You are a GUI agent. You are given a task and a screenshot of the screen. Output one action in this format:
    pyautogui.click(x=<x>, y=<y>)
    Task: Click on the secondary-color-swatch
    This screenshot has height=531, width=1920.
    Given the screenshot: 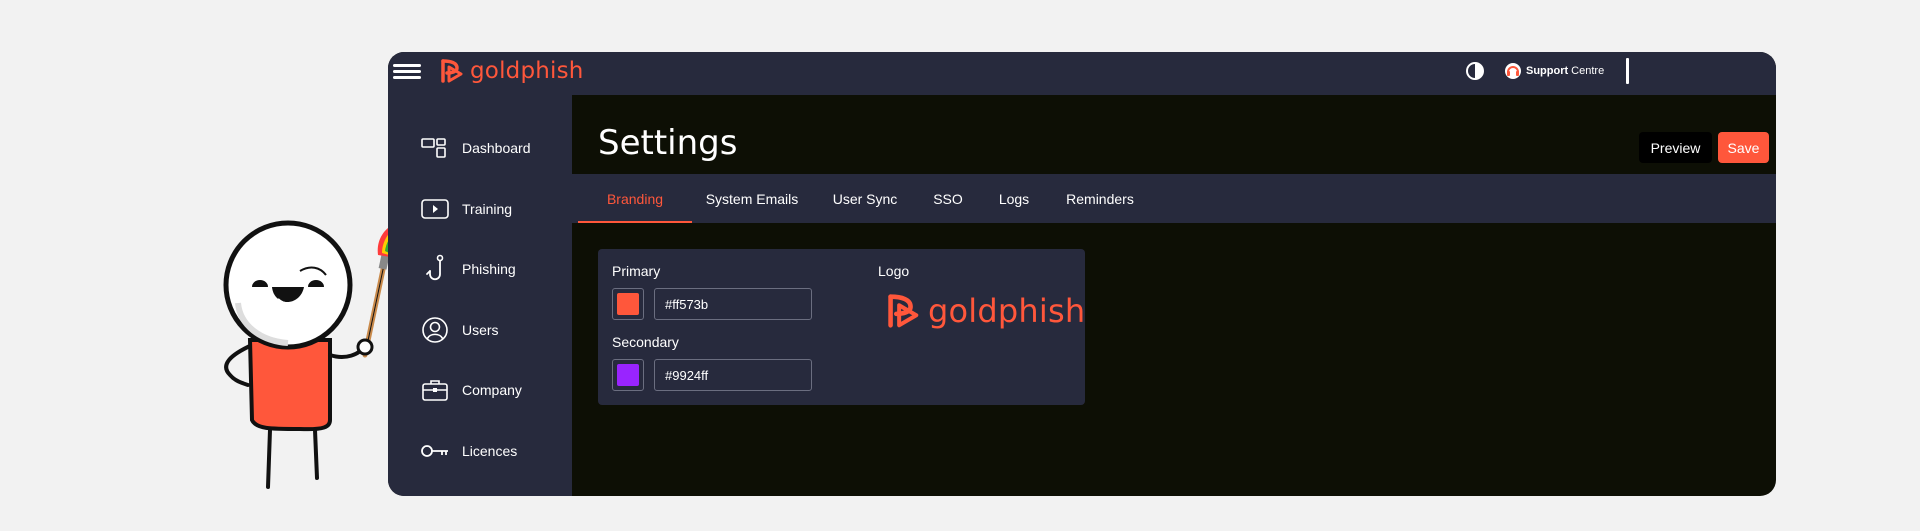 What is the action you would take?
    pyautogui.click(x=628, y=375)
    